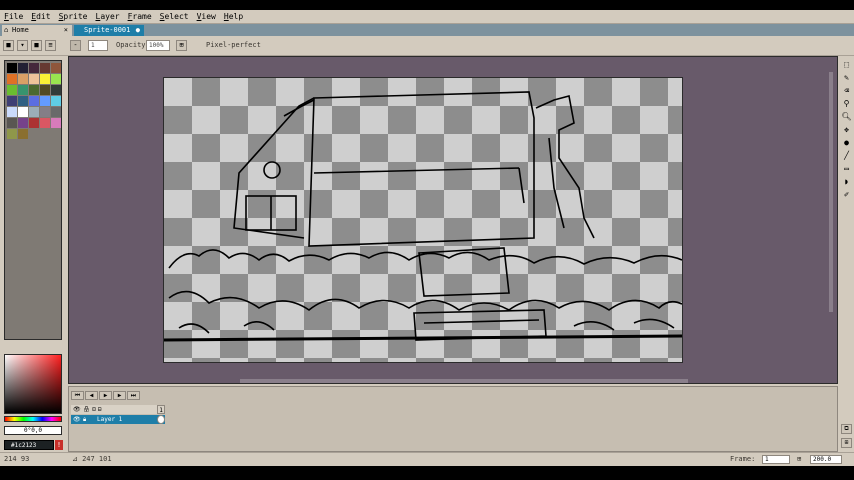  I want to click on line-tool-icon: ╱, so click(846, 155).